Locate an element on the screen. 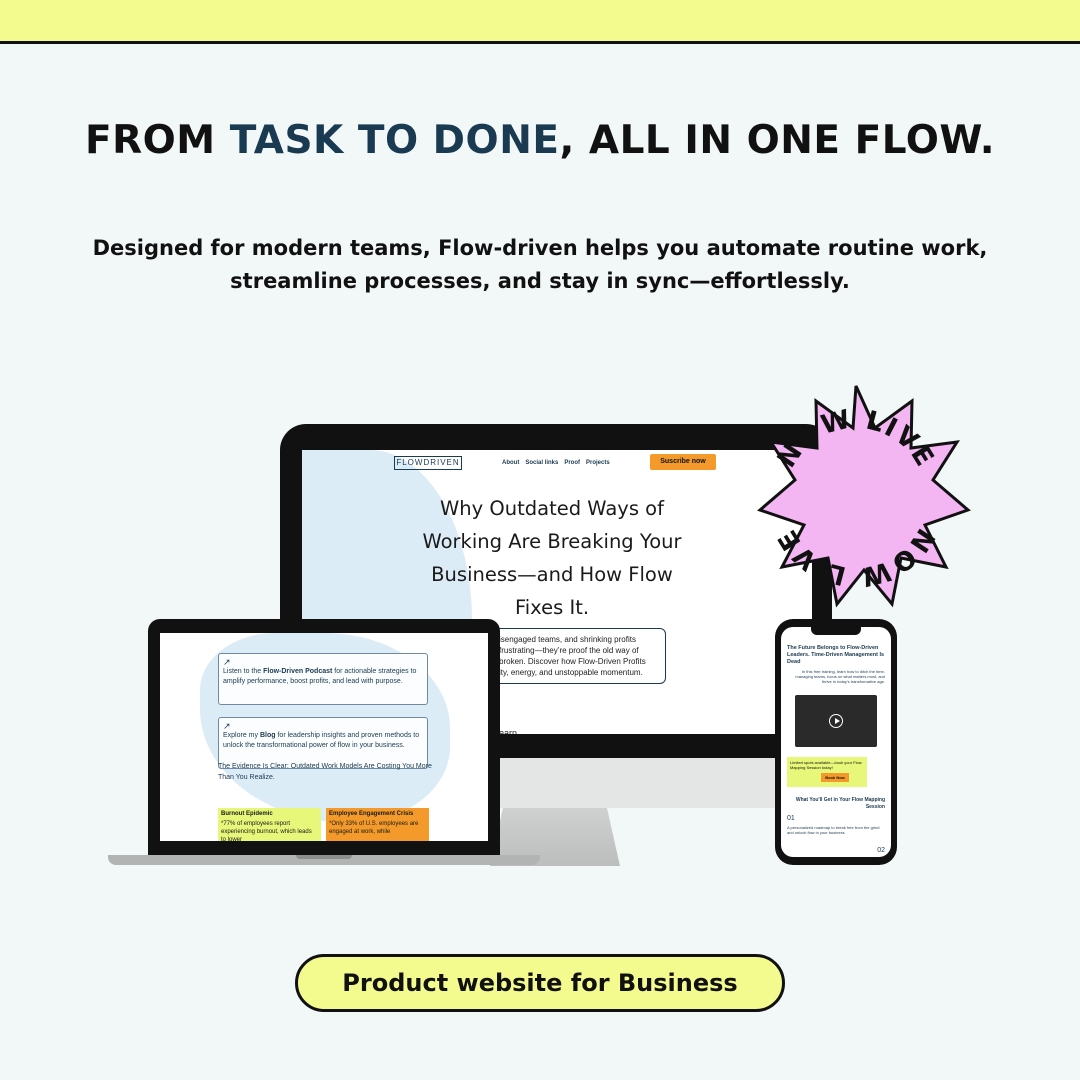  nav-links: About Social links Proof Projects is located at coordinates (556, 463).